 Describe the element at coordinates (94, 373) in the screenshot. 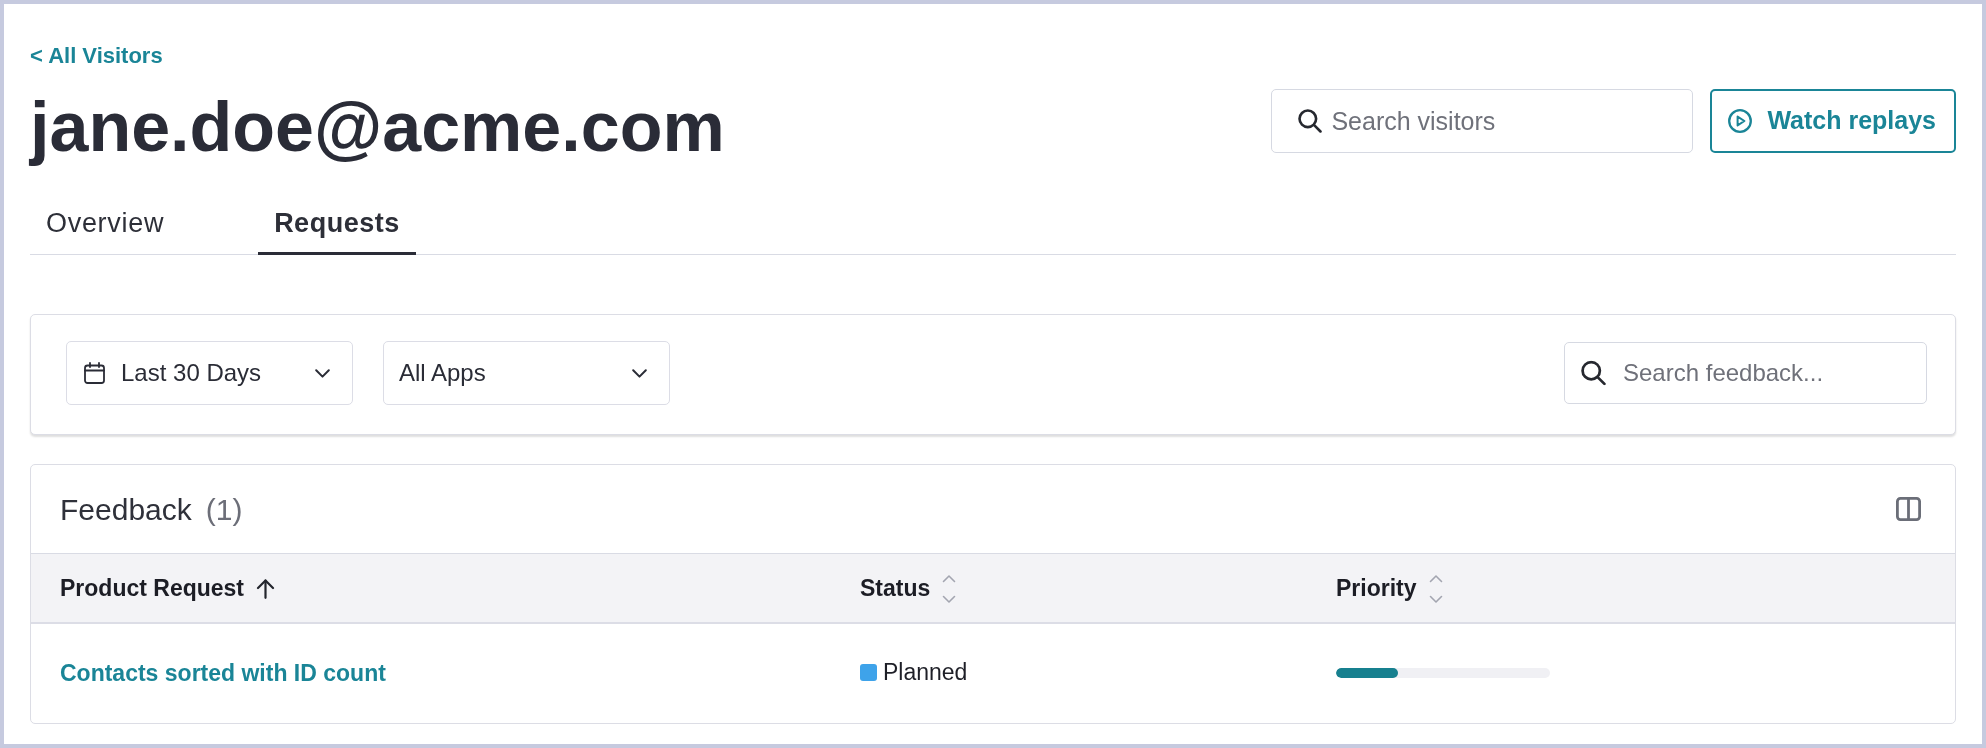

I see `calendar-icon` at that location.